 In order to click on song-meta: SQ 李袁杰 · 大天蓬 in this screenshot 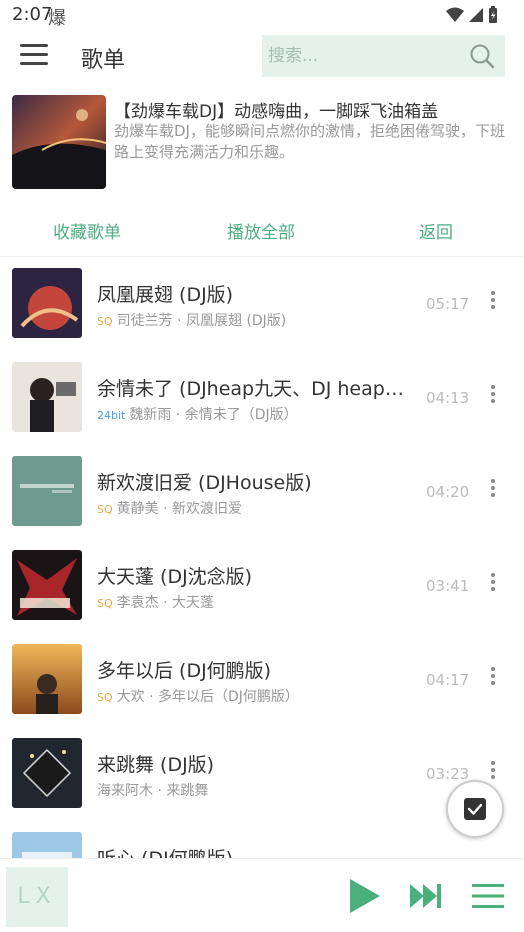, I will do `click(155, 602)`.